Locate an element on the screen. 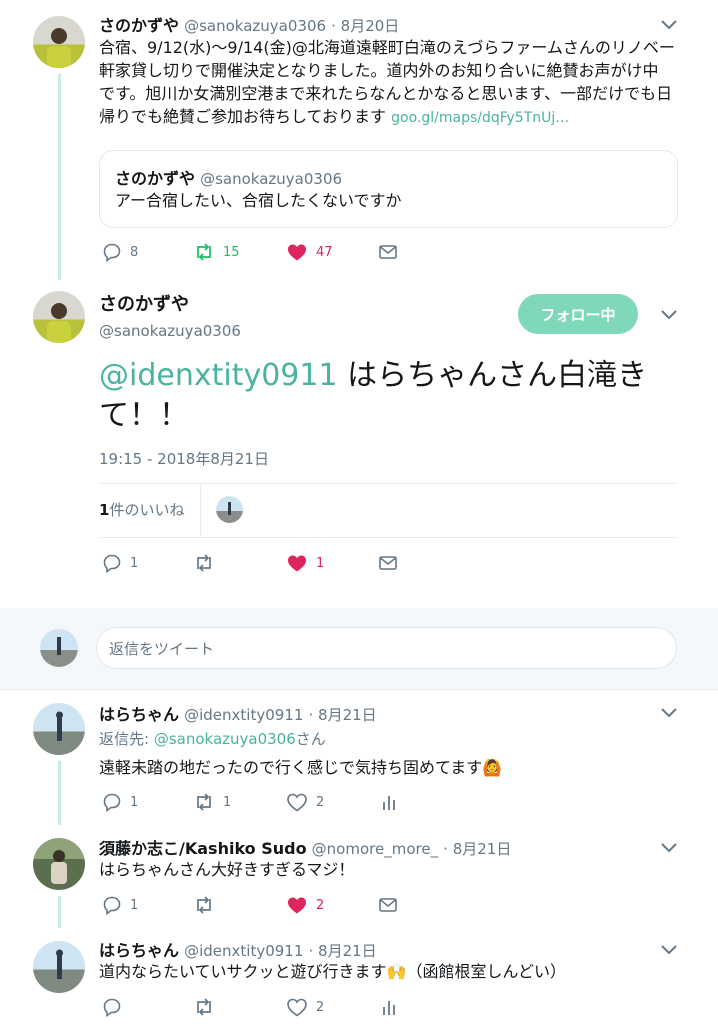 The height and width of the screenshot is (1024, 718). follow-button: フォロー中 is located at coordinates (578, 314).